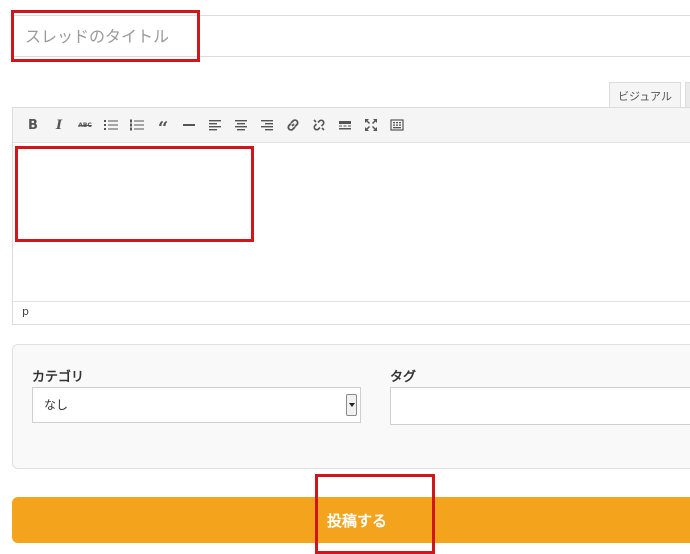  Describe the element at coordinates (85, 125) in the screenshot. I see `strikethrough-icon: ABC` at that location.